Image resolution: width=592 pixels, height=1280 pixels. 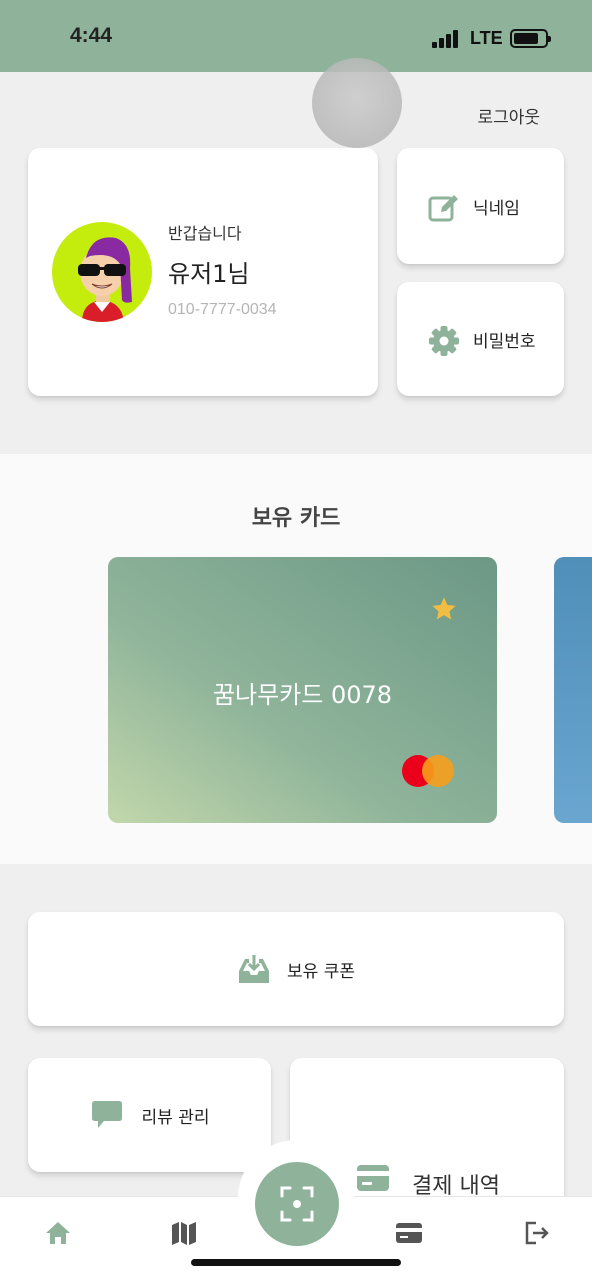 I want to click on payment-card: 꿈나무카드 0078, so click(x=302, y=690).